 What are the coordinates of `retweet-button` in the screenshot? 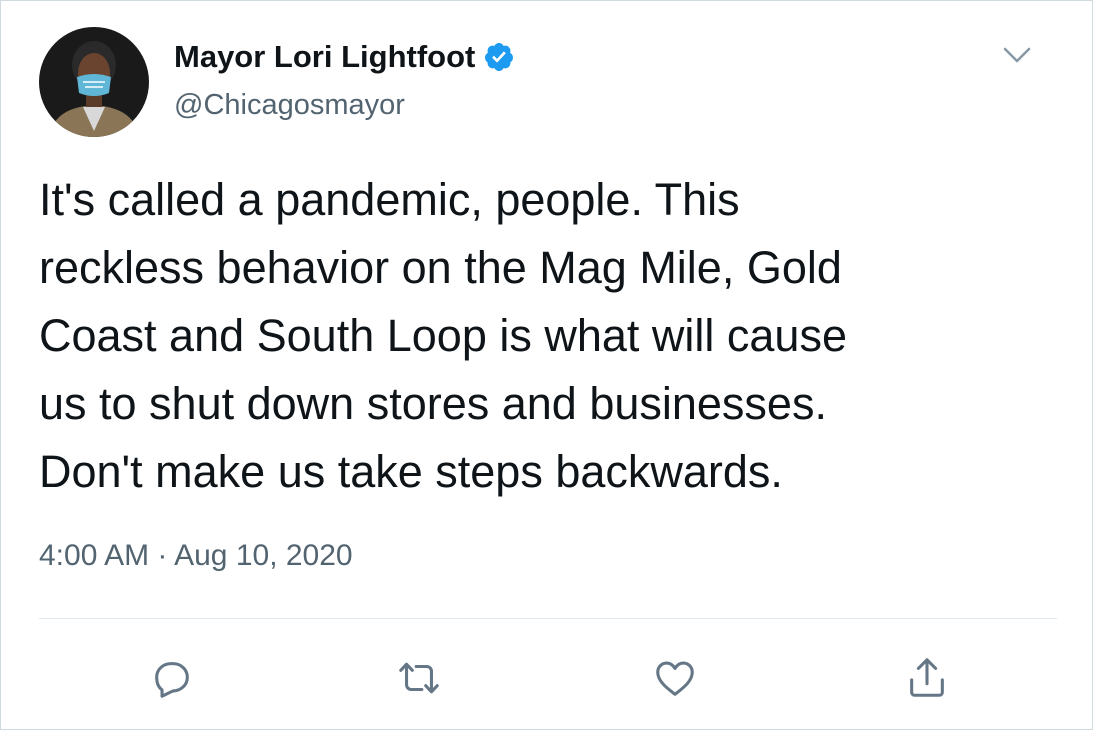 It's located at (419, 678).